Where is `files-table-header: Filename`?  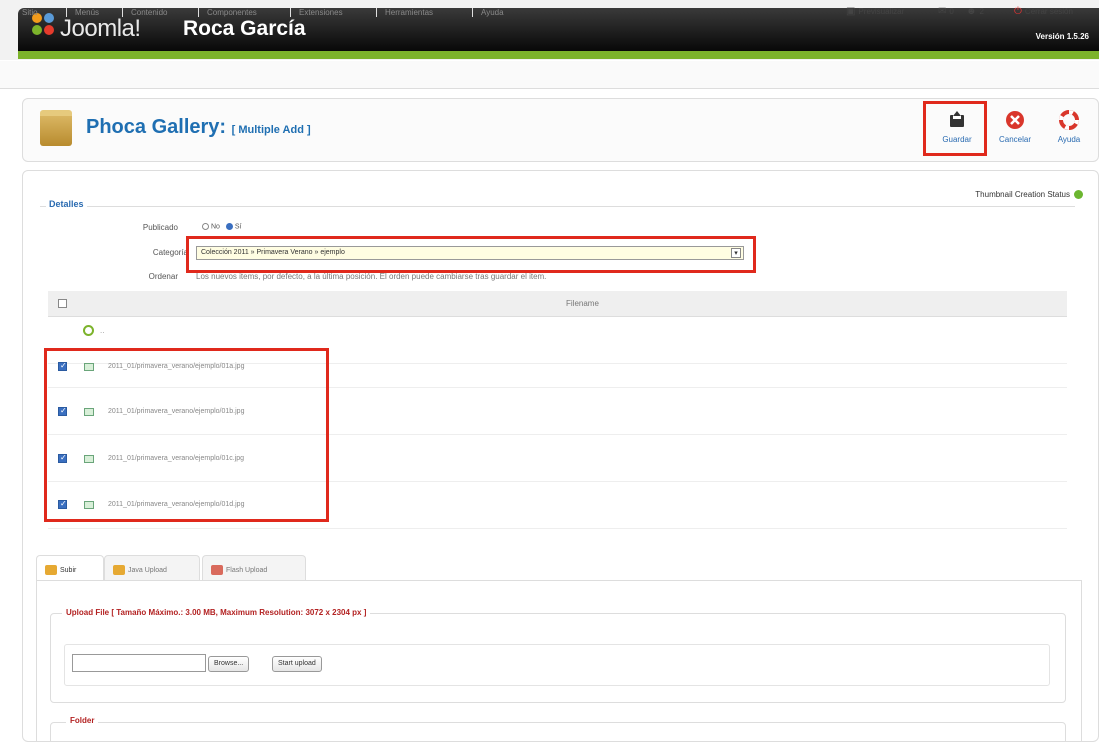 files-table-header: Filename is located at coordinates (557, 304).